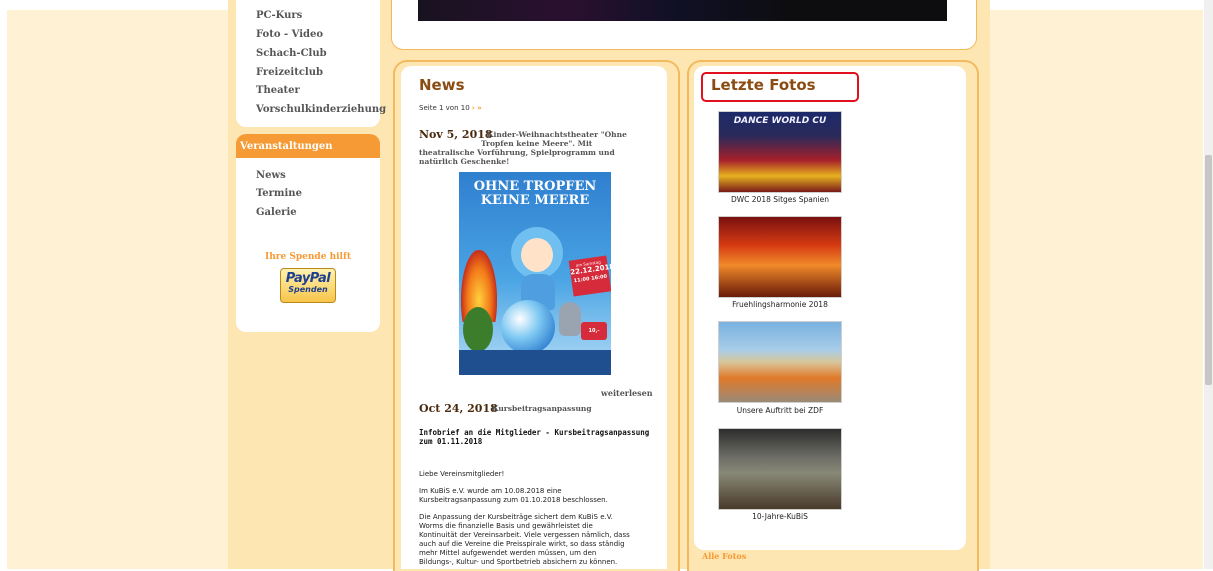 The width and height of the screenshot is (1213, 571). What do you see at coordinates (535, 380) in the screenshot?
I see `poster-sponsor-logos` at bounding box center [535, 380].